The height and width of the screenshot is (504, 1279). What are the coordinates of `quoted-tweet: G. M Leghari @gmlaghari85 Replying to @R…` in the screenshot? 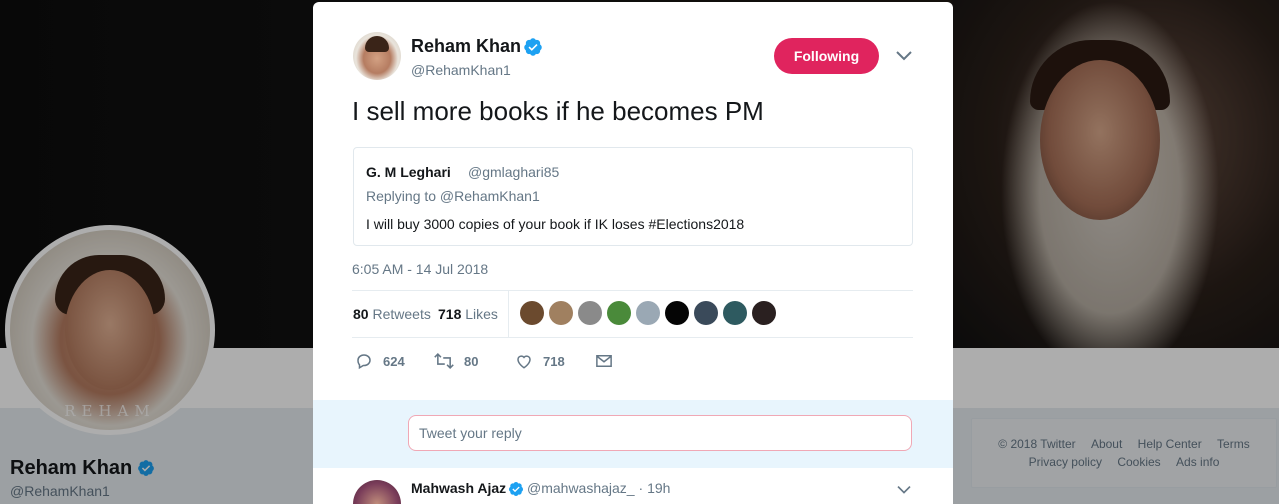 It's located at (633, 196).